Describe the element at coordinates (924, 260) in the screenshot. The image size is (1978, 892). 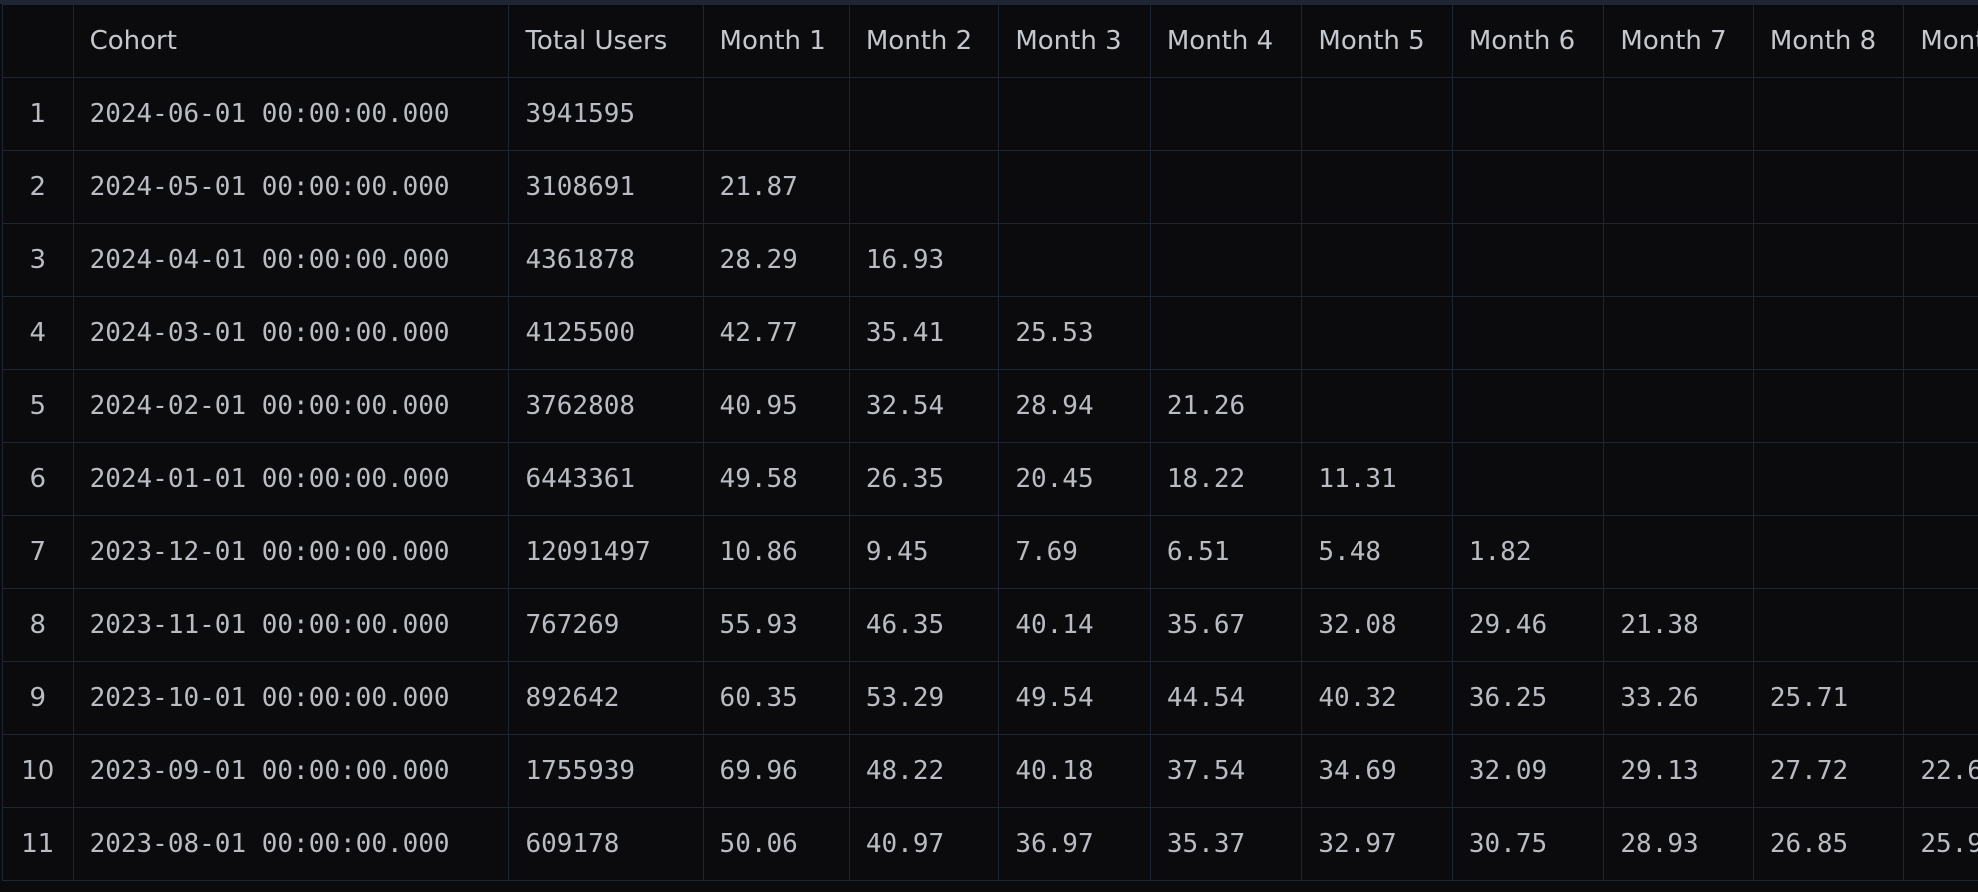
I see `table-cell: 16.93` at that location.